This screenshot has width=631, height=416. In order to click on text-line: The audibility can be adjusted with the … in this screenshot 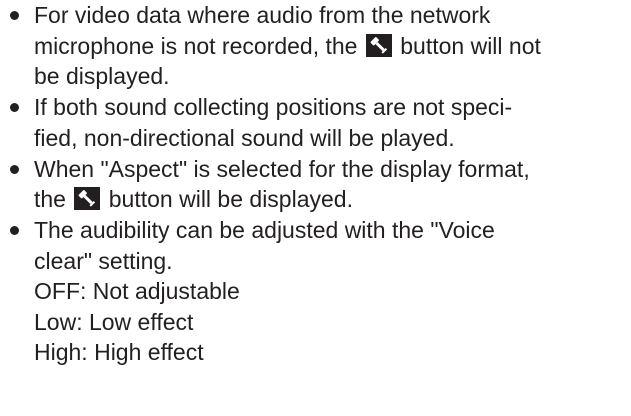, I will do `click(264, 230)`.